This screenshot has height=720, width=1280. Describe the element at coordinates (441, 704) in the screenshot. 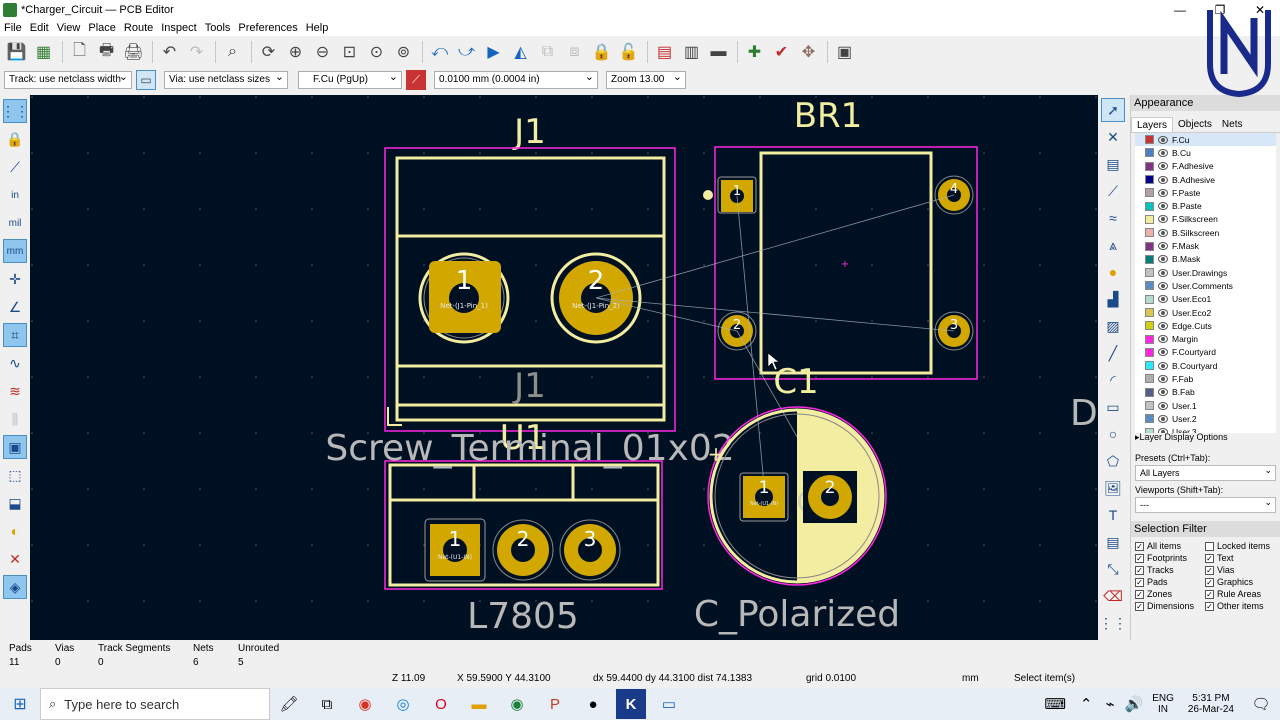

I see `opera-icon: O` at that location.